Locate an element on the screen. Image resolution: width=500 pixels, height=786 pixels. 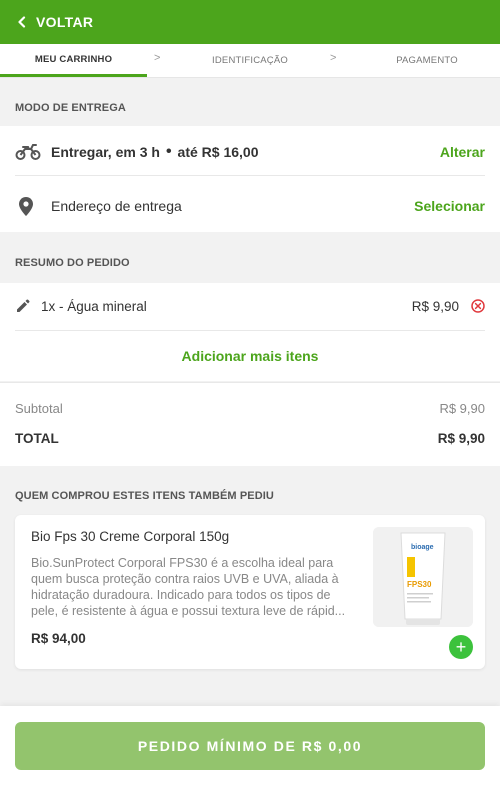
product-image: bioage FPS30 is located at coordinates (423, 577).